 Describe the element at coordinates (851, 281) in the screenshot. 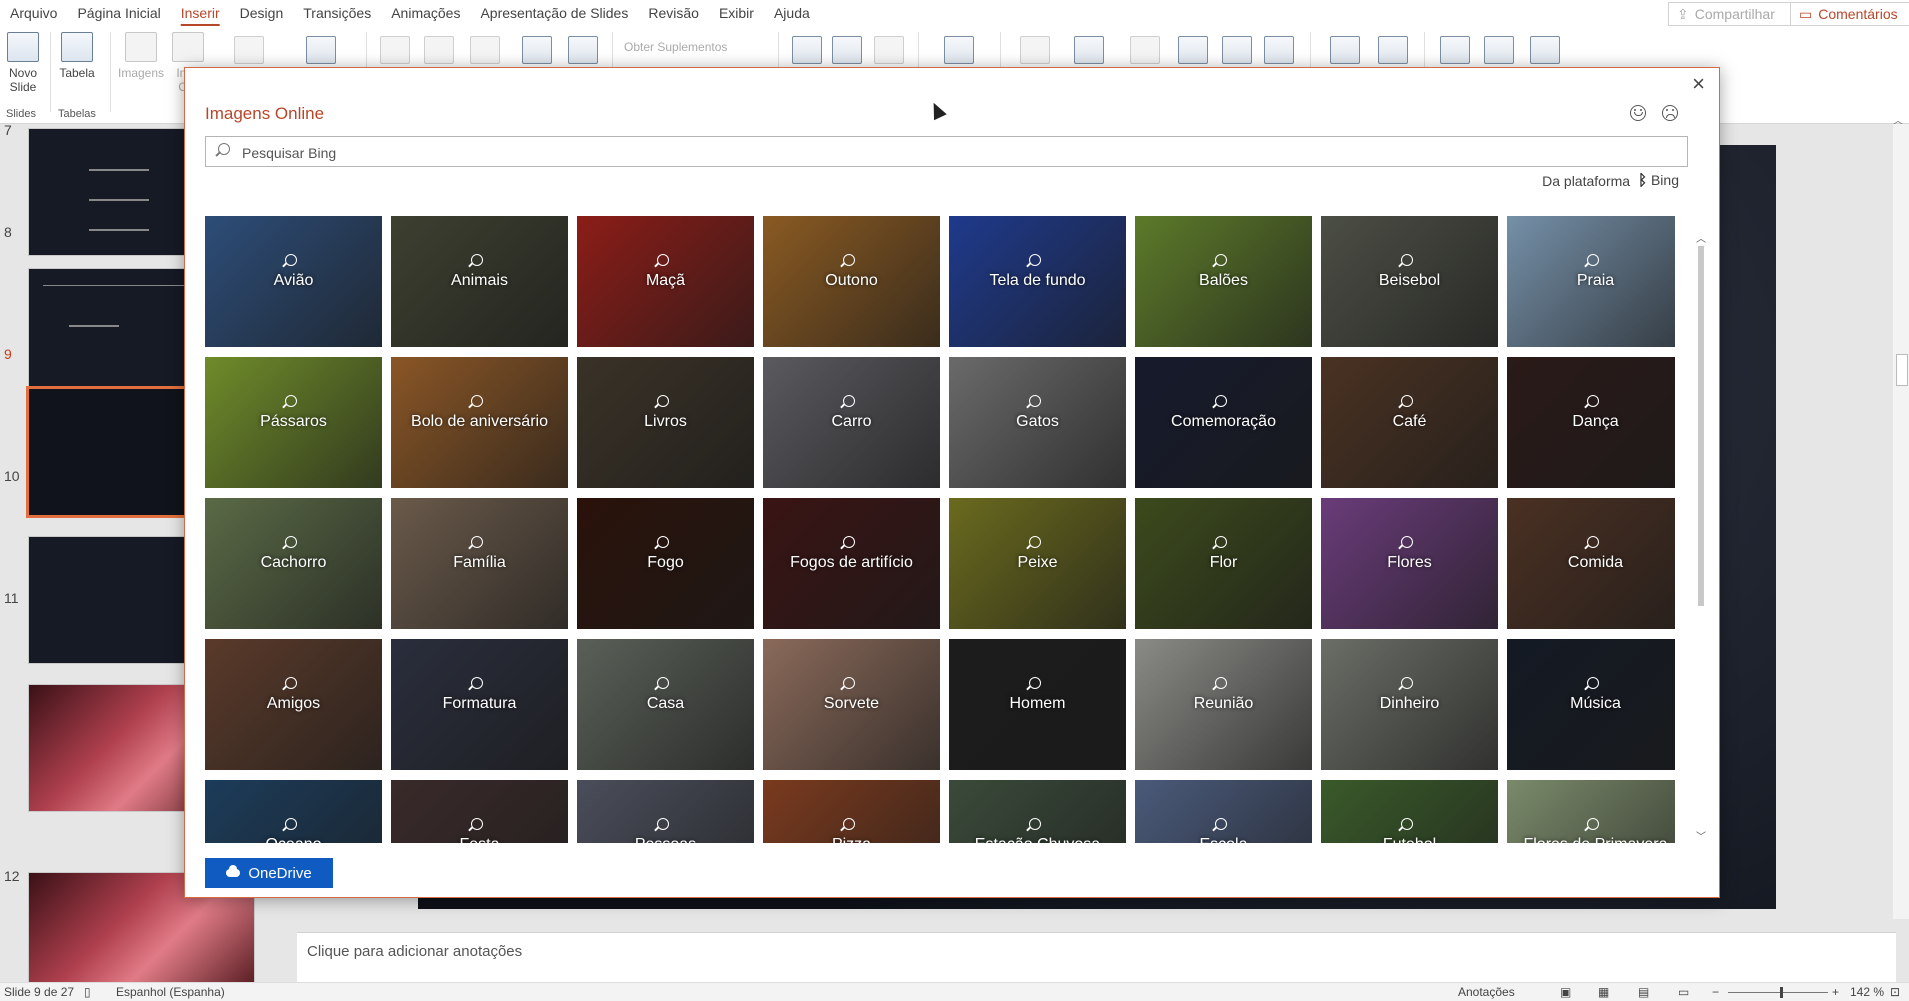

I see `category-tile: Outono` at that location.